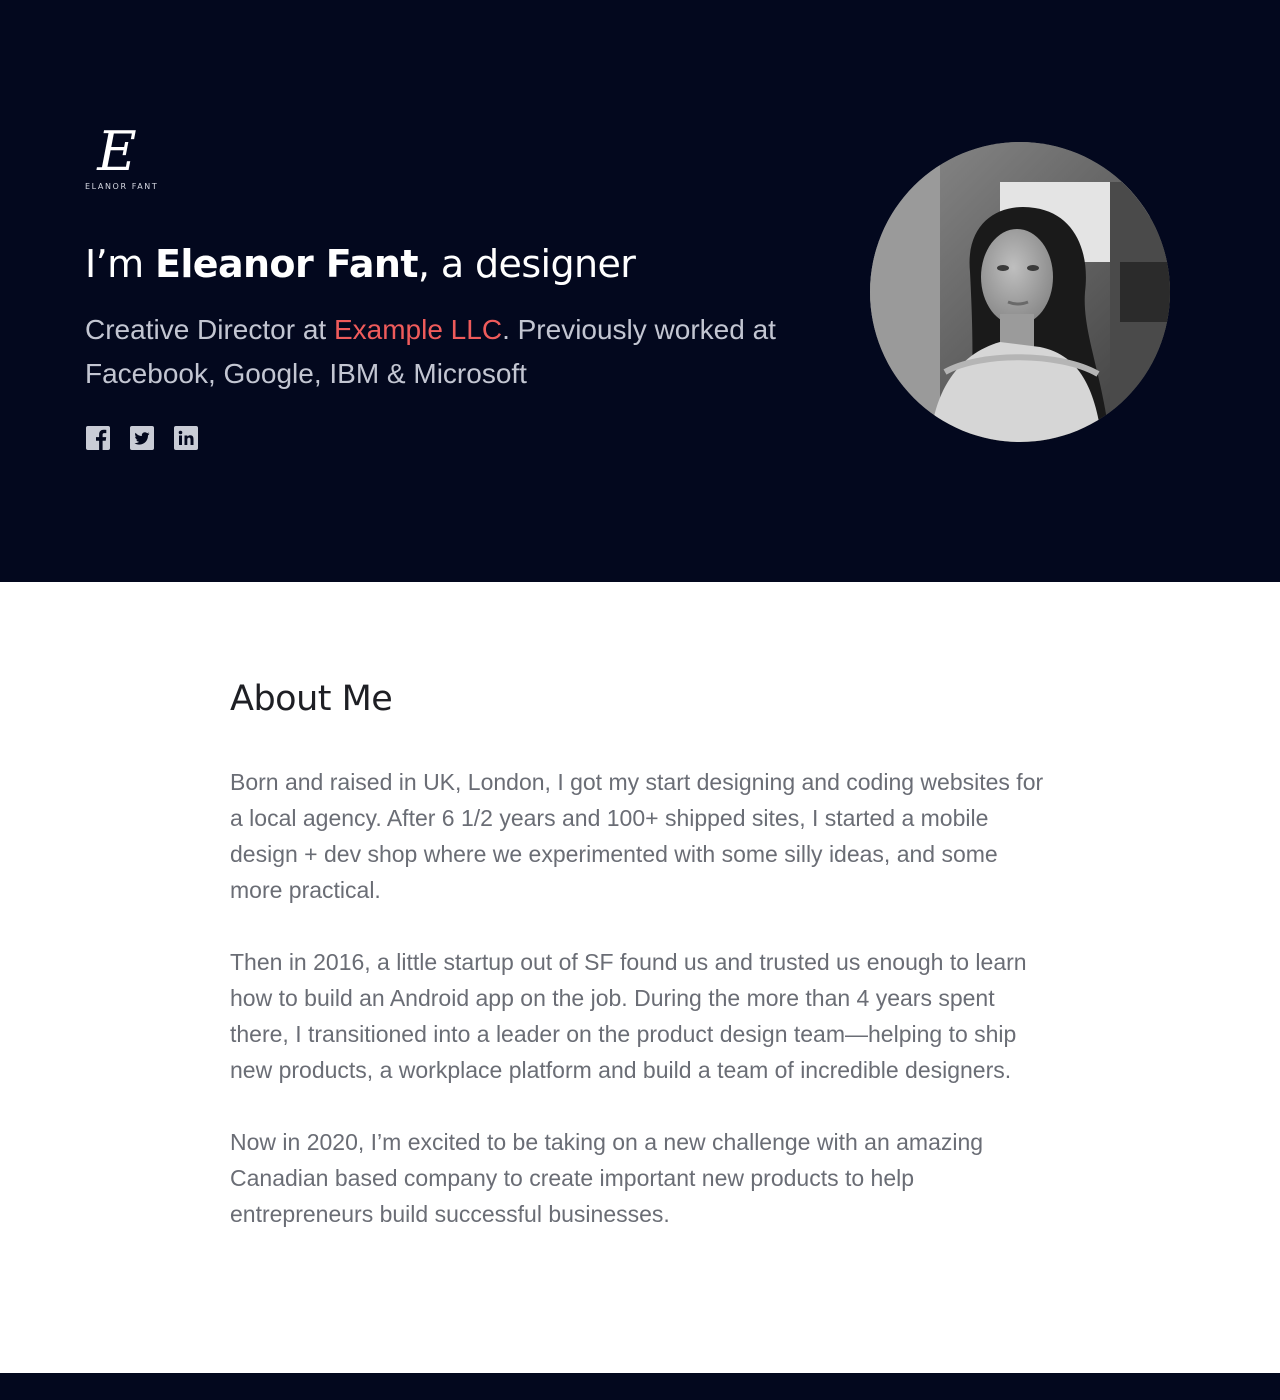 The height and width of the screenshot is (1400, 1280). I want to click on headline-name: Eleanor Fant, so click(286, 264).